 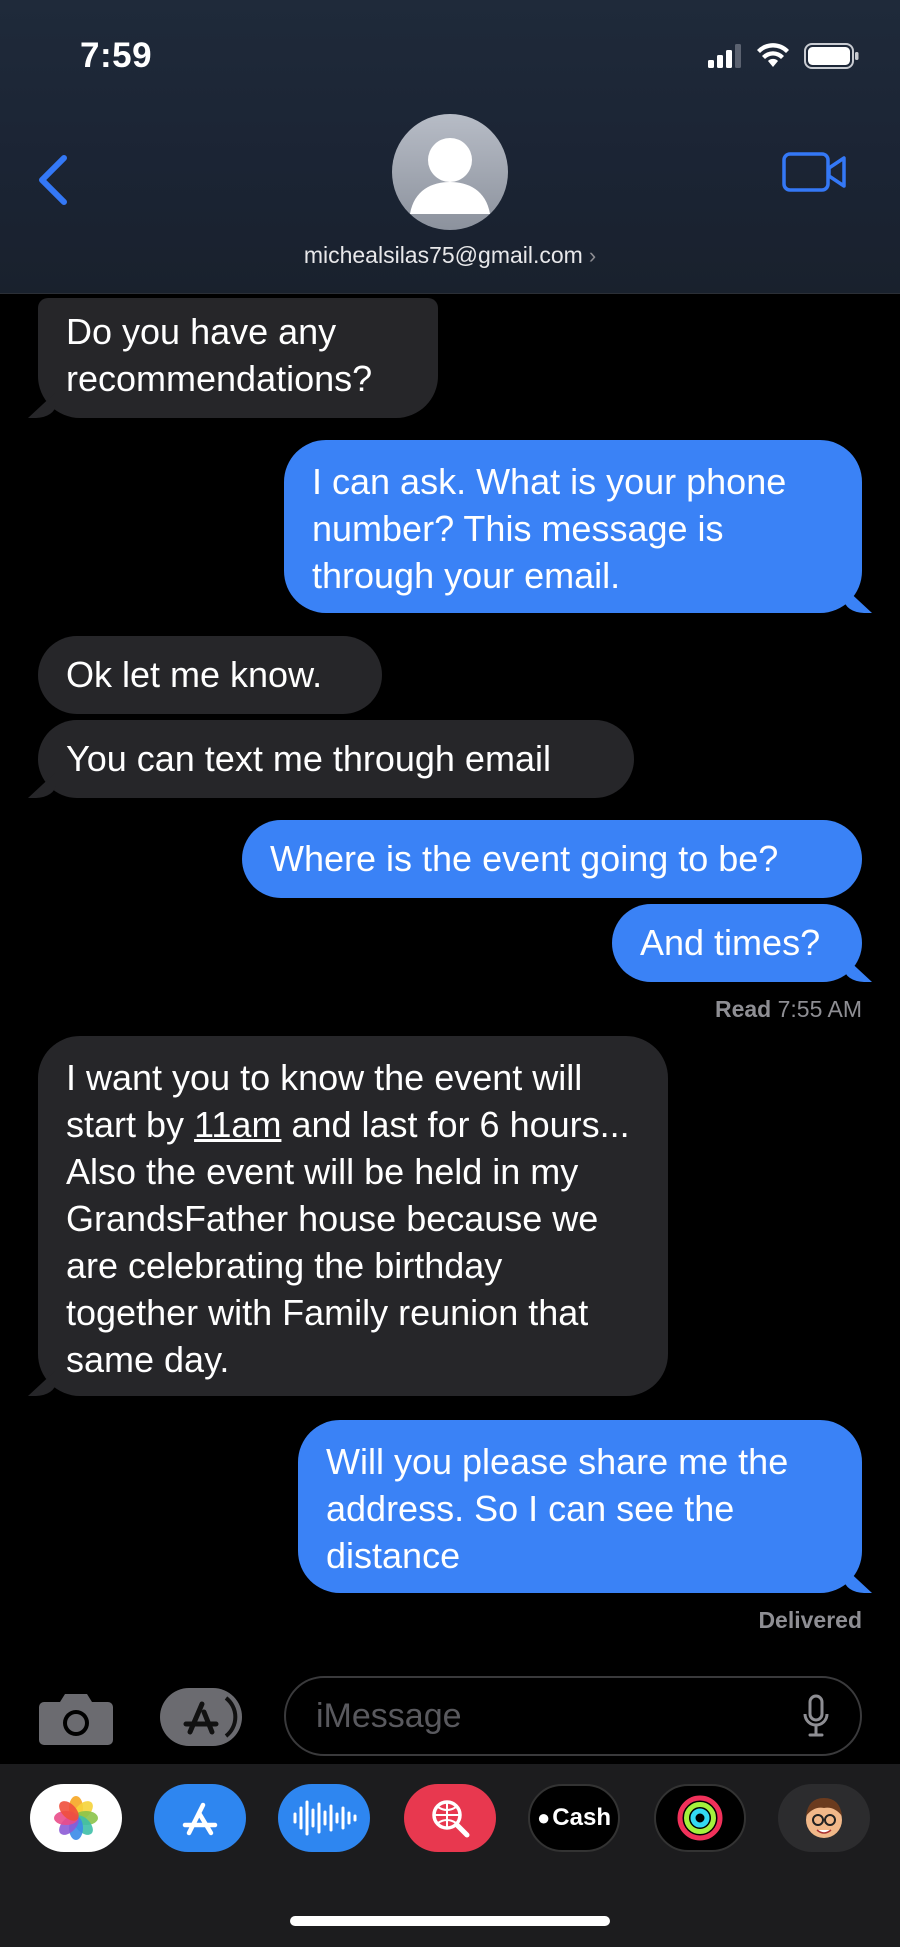 I want to click on person-silhouette-icon, so click(x=450, y=176).